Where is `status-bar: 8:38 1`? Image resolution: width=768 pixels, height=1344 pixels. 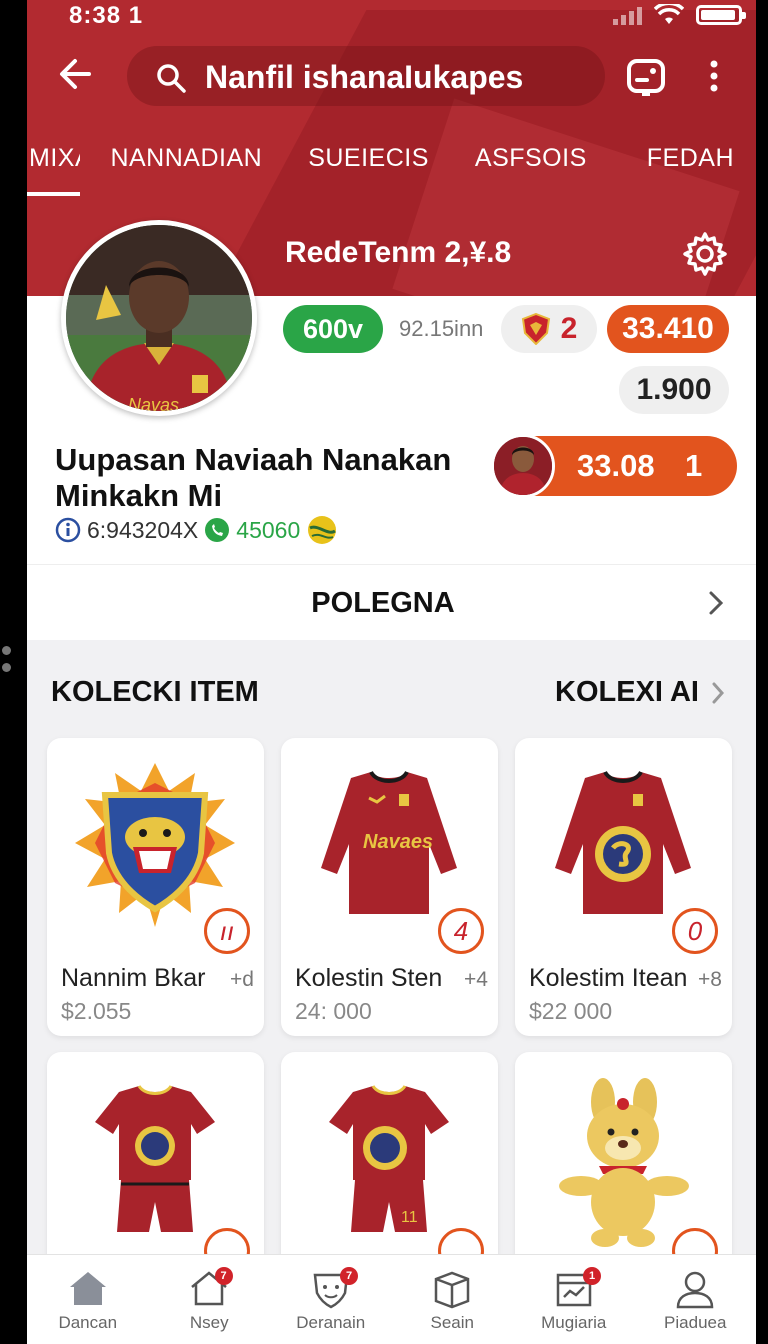
status-bar: 8:38 1 is located at coordinates (391, 17).